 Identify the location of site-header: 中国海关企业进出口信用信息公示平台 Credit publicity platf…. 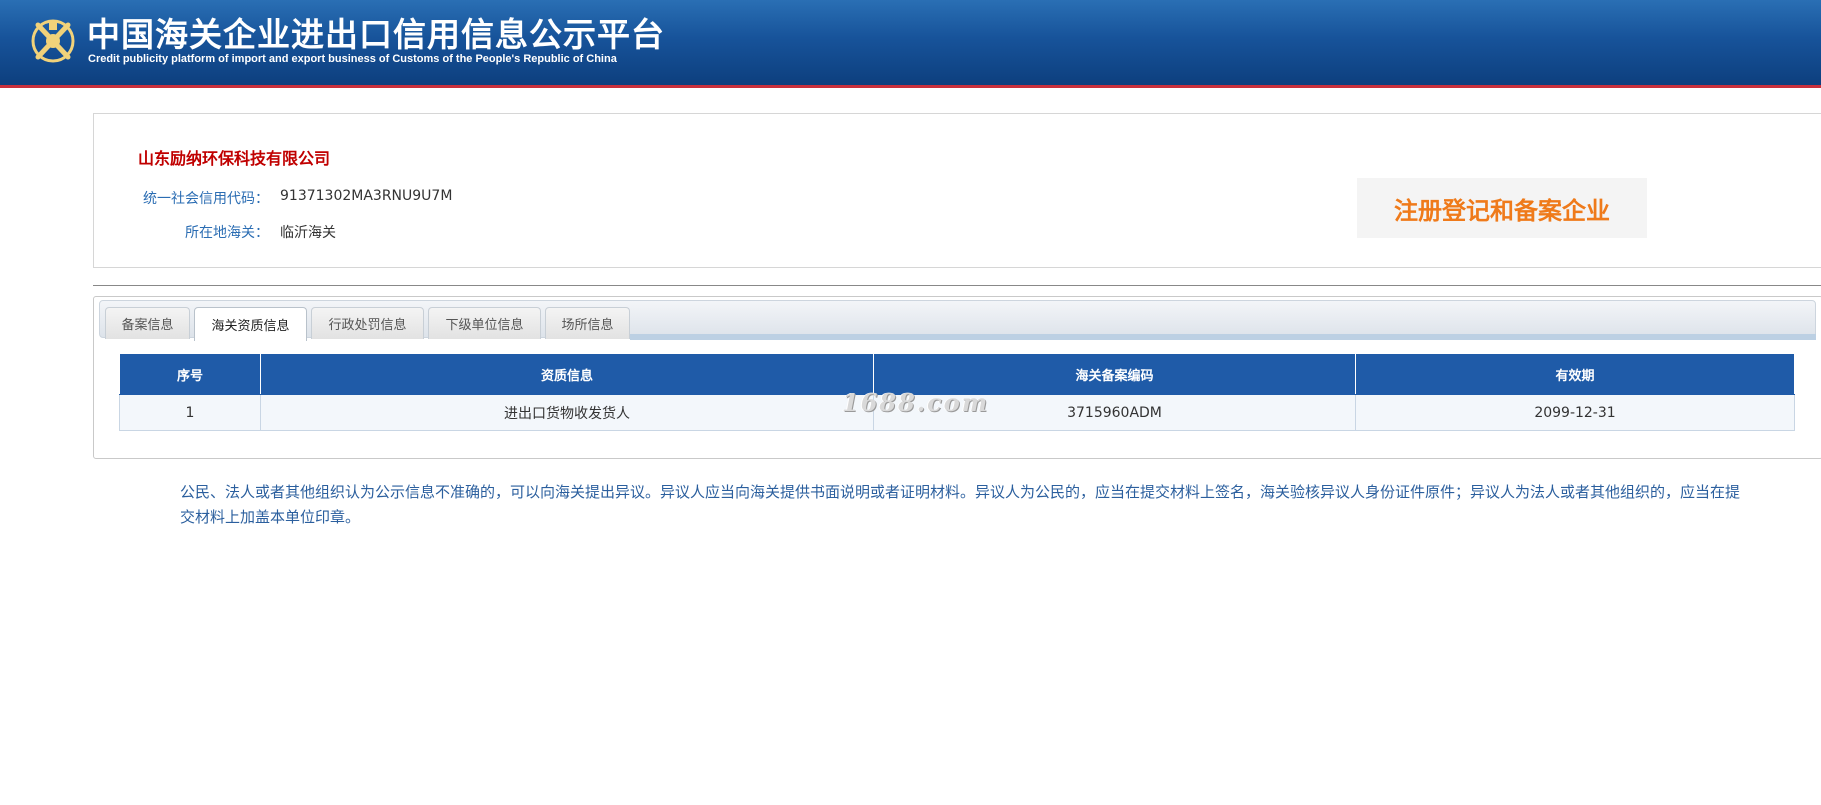
(910, 42).